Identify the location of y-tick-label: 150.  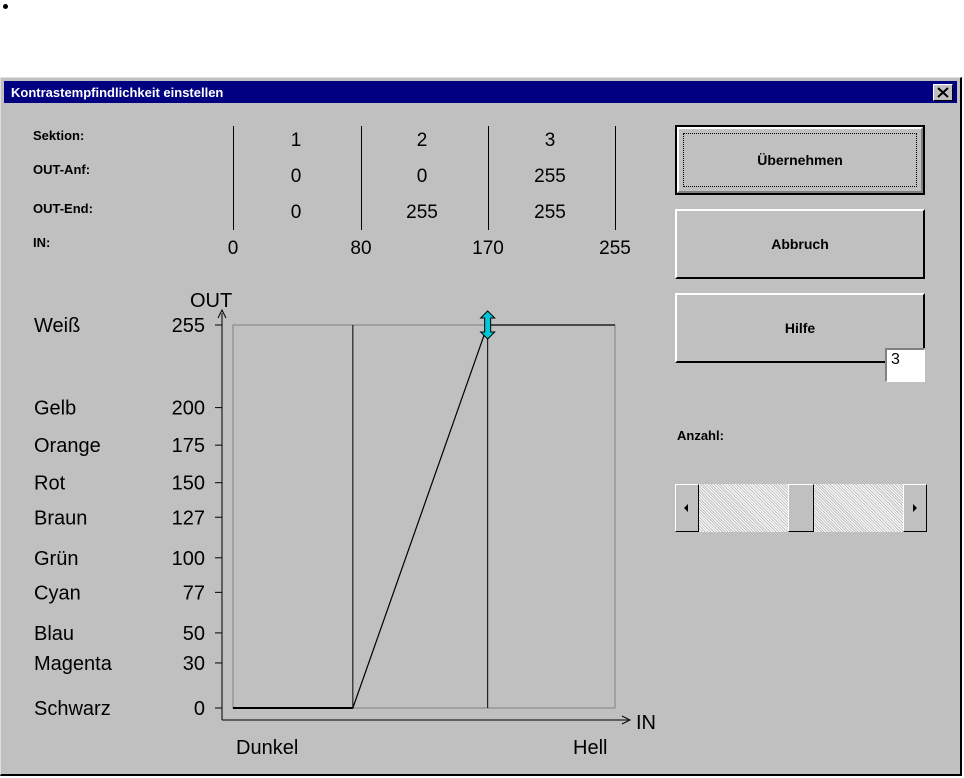
(188, 484).